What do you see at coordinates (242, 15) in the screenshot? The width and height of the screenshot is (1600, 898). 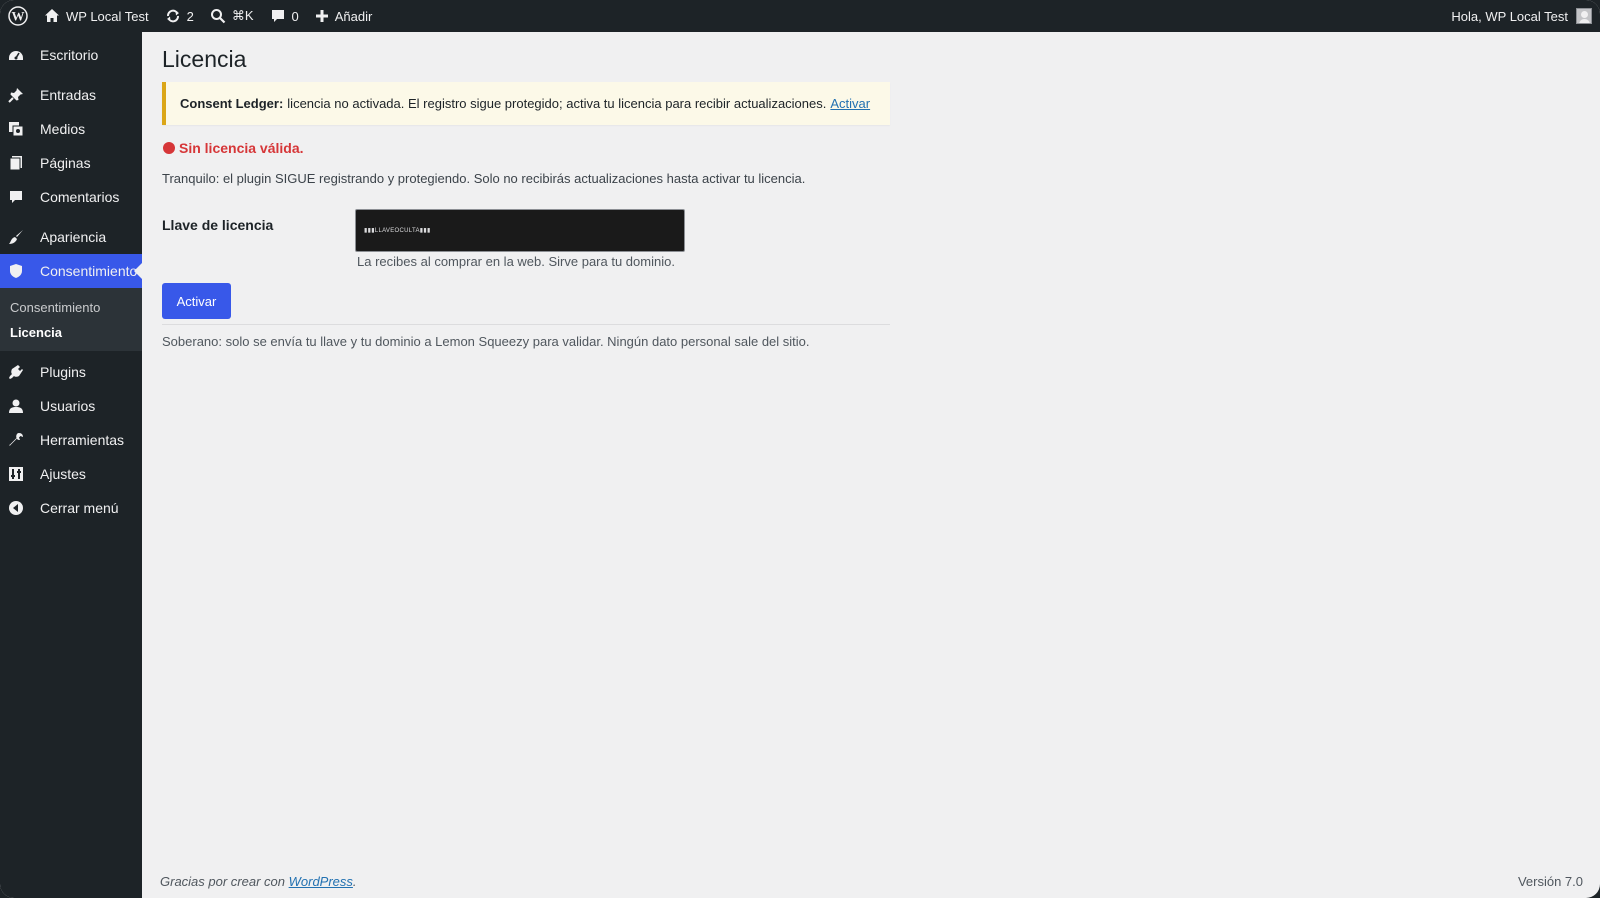 I see `search-shortcut: ⌘K` at bounding box center [242, 15].